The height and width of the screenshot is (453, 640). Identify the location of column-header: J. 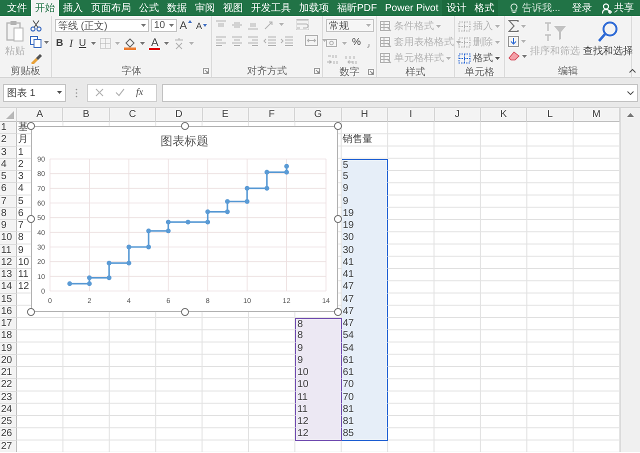
(457, 115).